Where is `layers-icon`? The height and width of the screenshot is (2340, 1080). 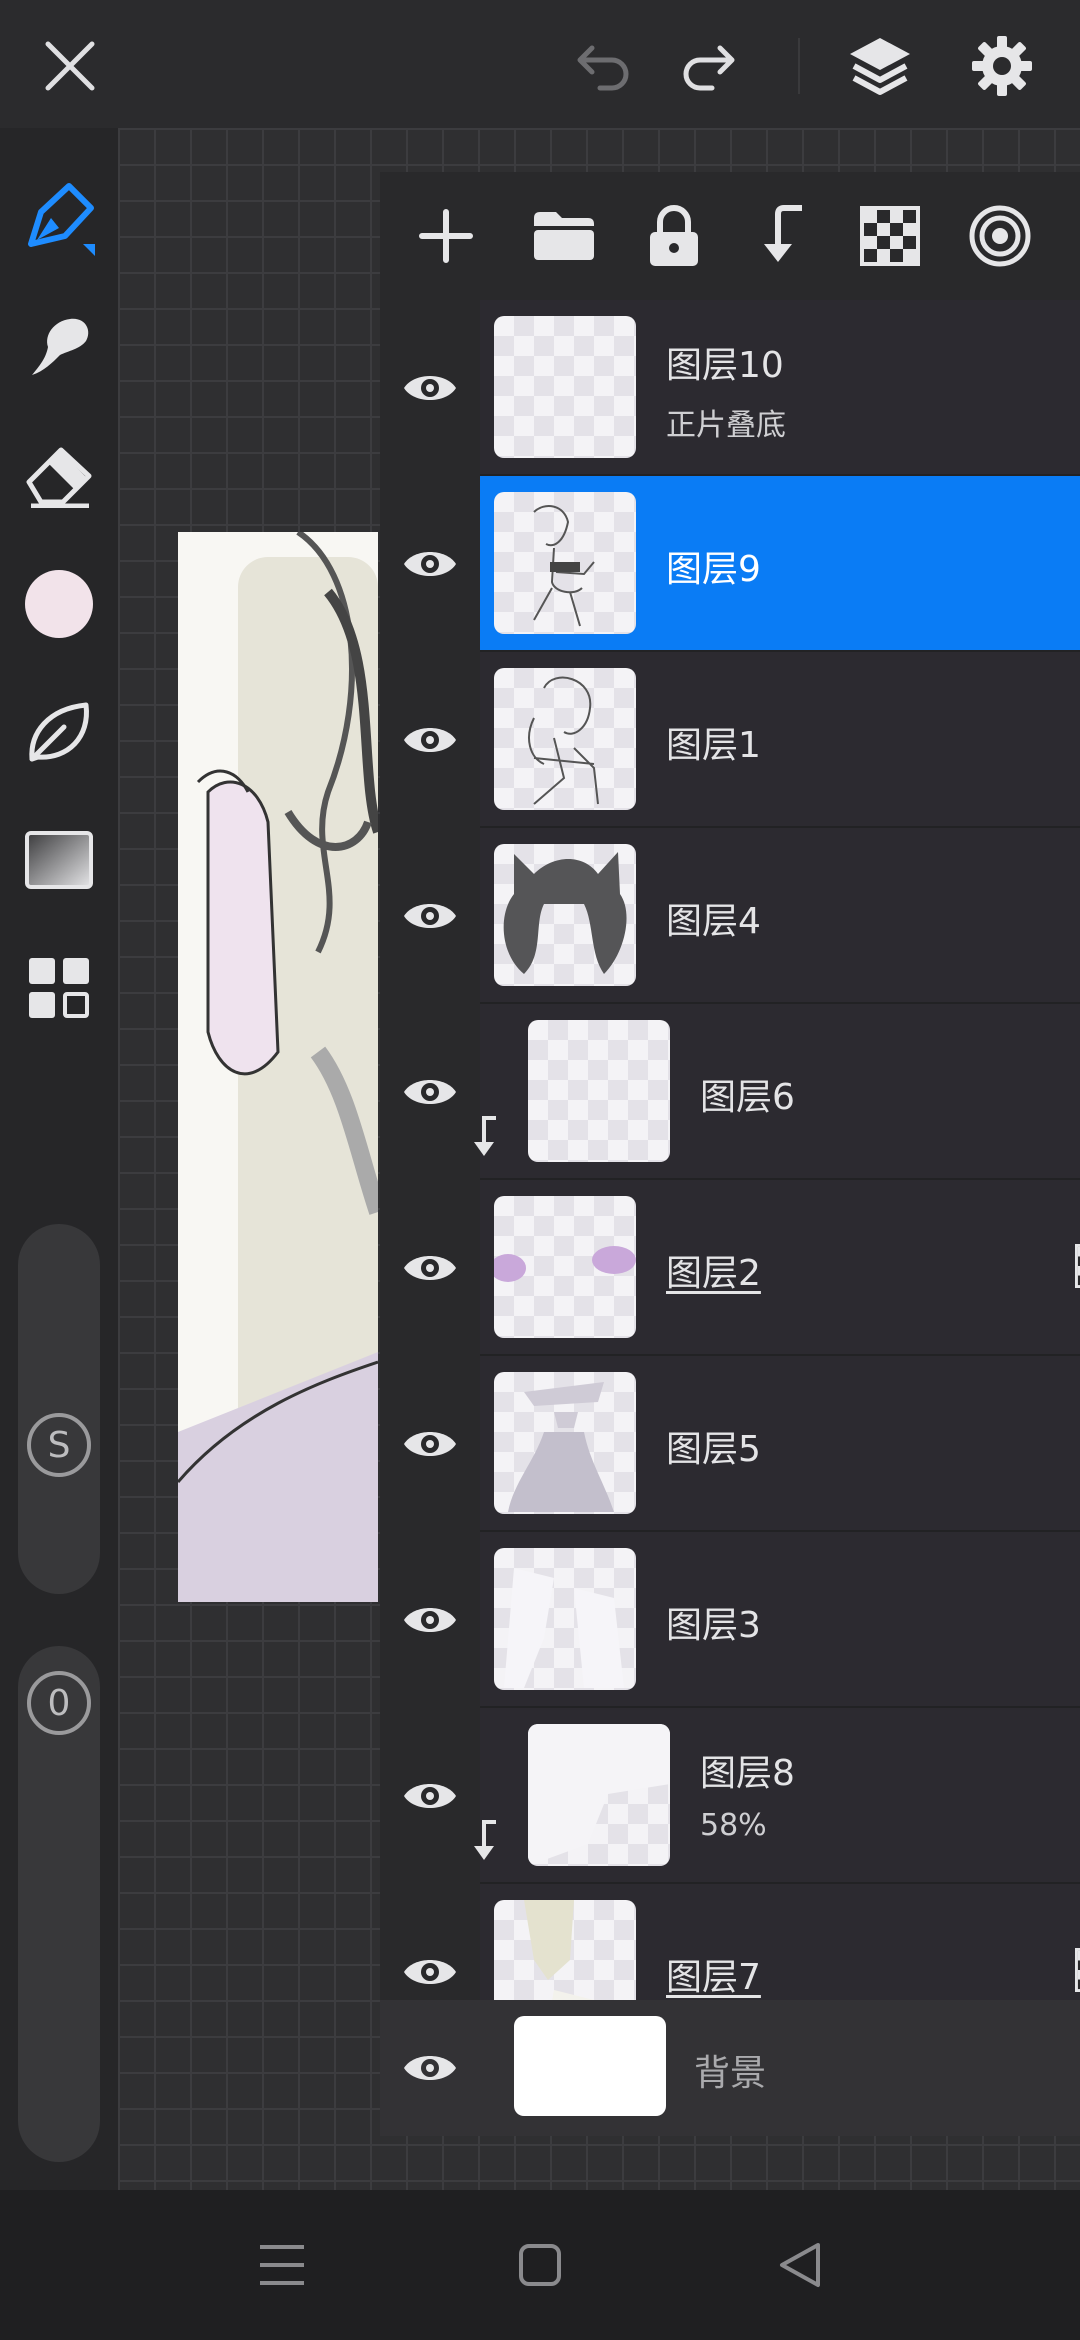 layers-icon is located at coordinates (880, 66).